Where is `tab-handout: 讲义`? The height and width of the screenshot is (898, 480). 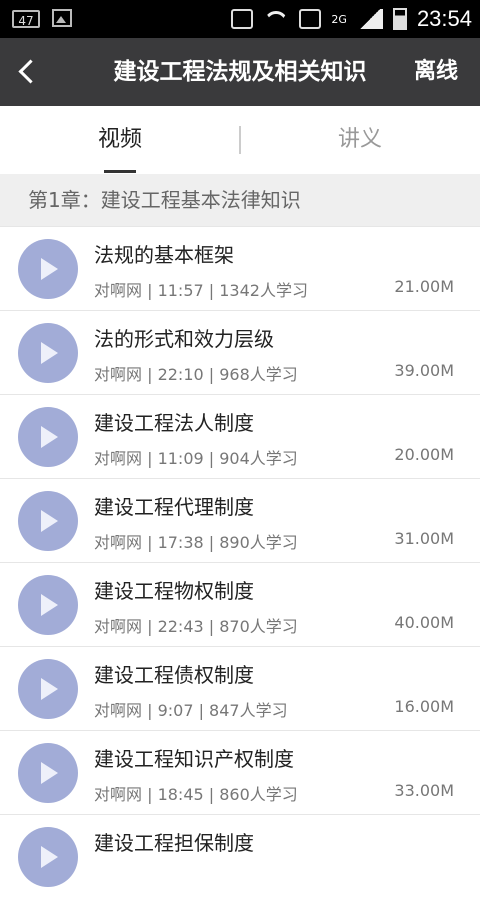
tab-handout: 讲义 is located at coordinates (360, 140).